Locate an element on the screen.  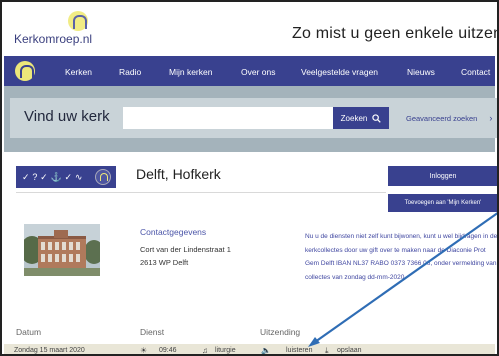
column-header-datum: Datum is located at coordinates (29, 332).